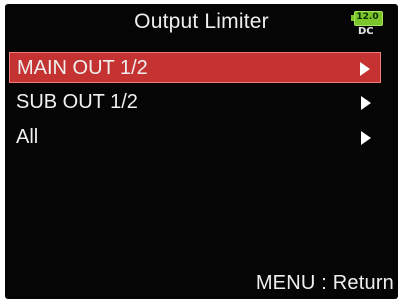 The width and height of the screenshot is (403, 304). Describe the element at coordinates (195, 102) in the screenshot. I see `menu-item-sub-out: SUB OUT 1/2` at that location.